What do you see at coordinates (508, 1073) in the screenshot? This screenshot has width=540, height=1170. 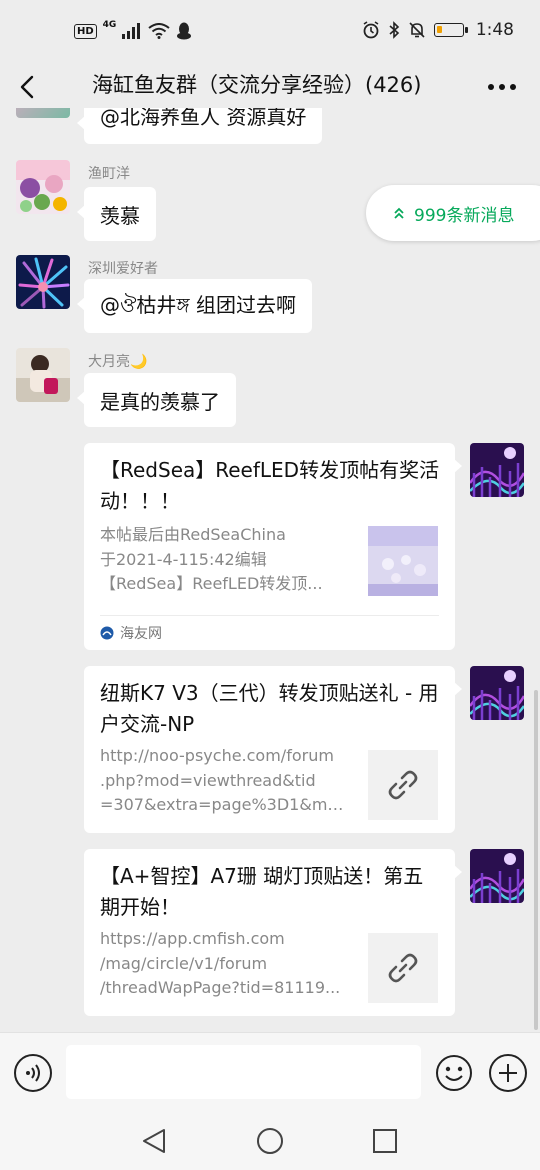 I see `plus-button` at bounding box center [508, 1073].